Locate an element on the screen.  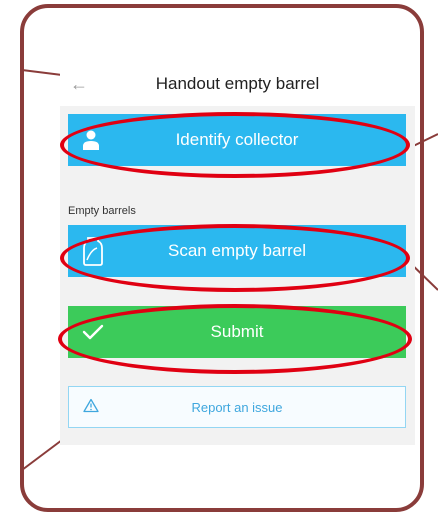
checkmark-icon is located at coordinates (93, 332).